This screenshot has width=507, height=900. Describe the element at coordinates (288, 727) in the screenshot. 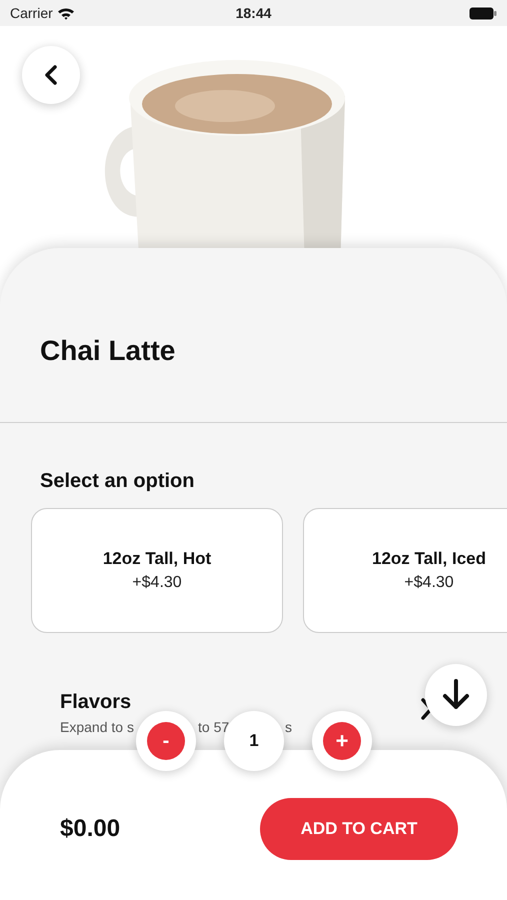

I see `flavors-subtitle: s` at that location.